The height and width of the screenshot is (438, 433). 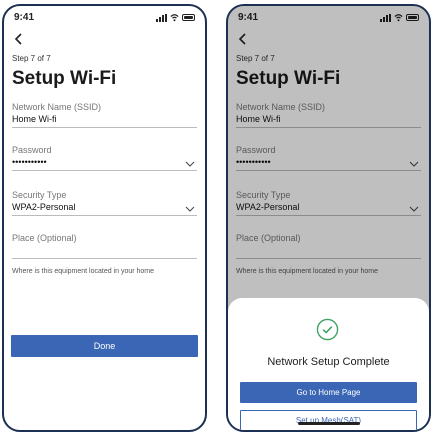 I want to click on step-indicator: Step 7 of 7, so click(x=31, y=58).